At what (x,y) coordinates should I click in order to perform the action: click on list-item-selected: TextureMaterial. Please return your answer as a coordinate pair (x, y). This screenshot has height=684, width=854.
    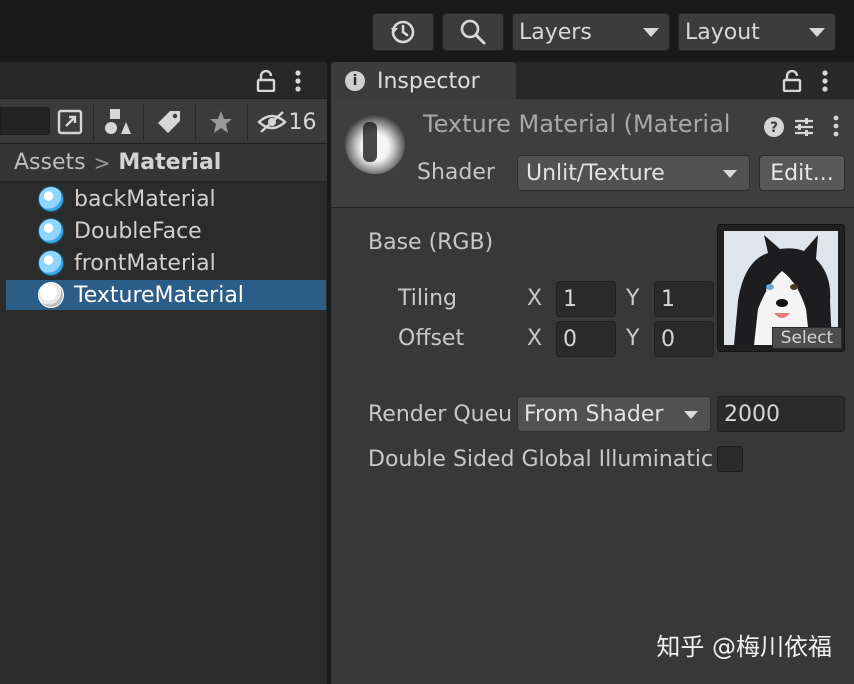
    Looking at the image, I should click on (166, 295).